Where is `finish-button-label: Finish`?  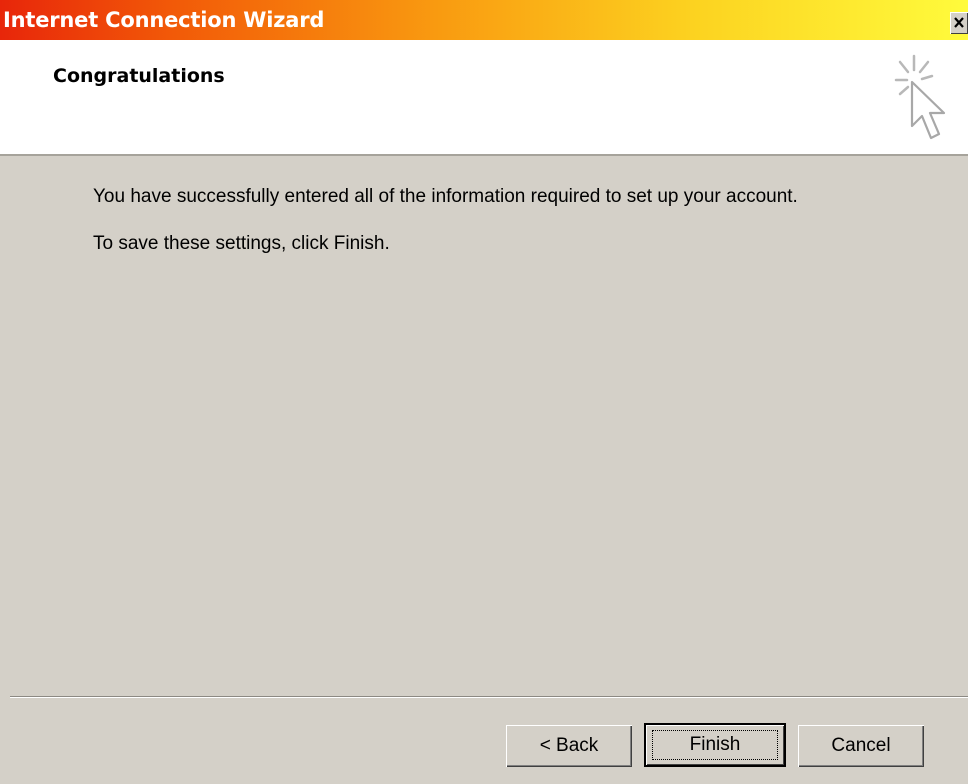 finish-button-label: Finish is located at coordinates (715, 744).